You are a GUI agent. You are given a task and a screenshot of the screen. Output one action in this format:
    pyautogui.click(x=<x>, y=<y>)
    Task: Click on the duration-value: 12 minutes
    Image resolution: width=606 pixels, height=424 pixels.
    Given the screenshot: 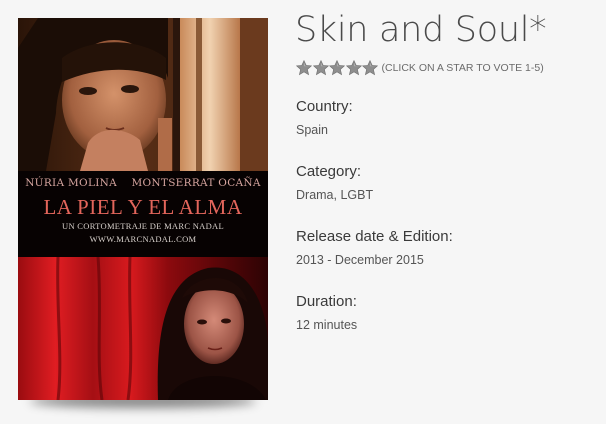 What is the action you would take?
    pyautogui.click(x=327, y=325)
    